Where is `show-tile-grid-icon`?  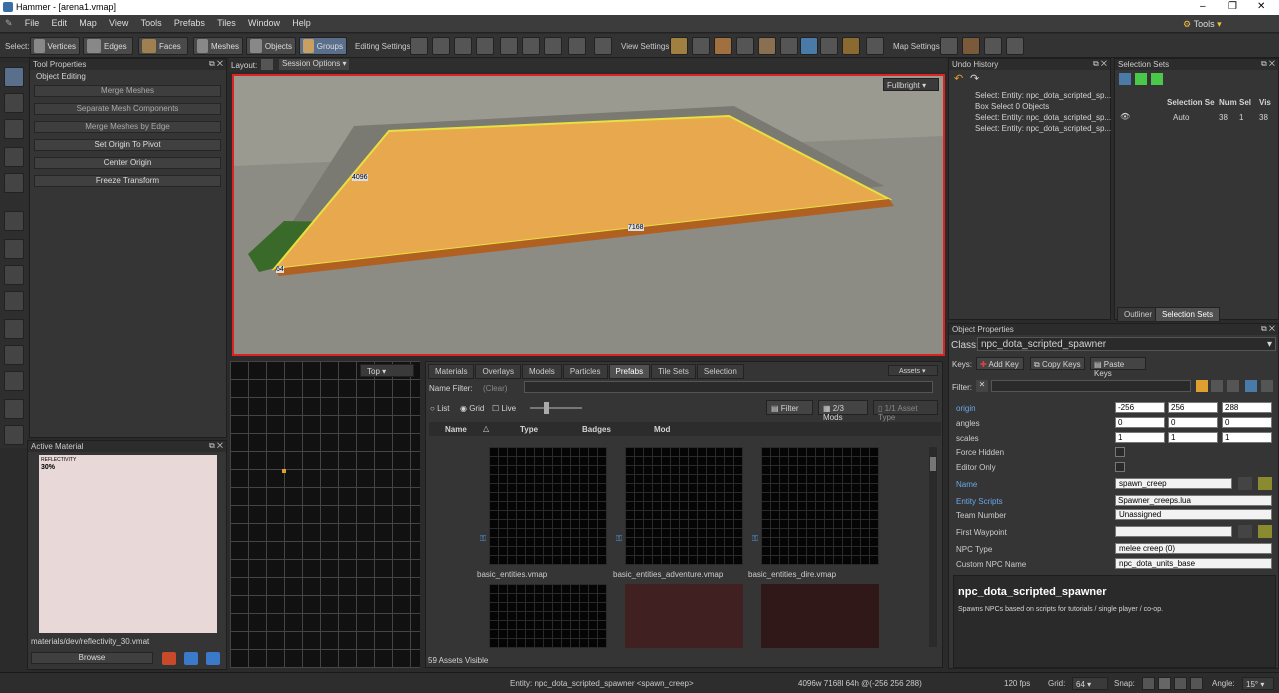 show-tile-grid-icon is located at coordinates (851, 46).